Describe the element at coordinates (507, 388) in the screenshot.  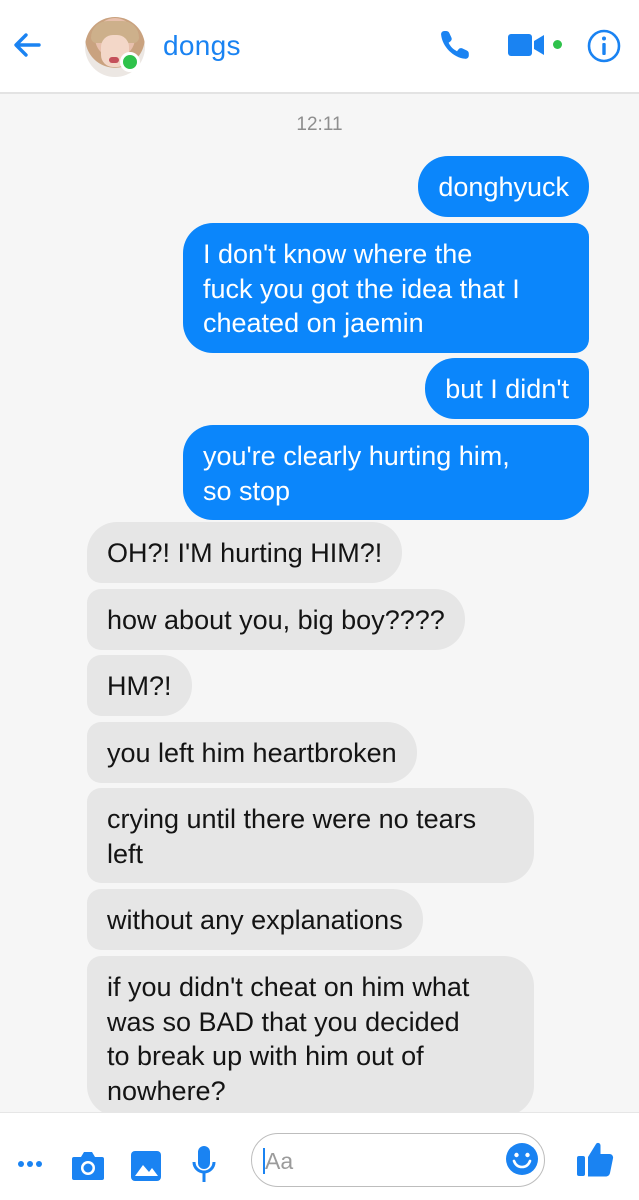
I see `outgoing-message: but I didn't` at that location.